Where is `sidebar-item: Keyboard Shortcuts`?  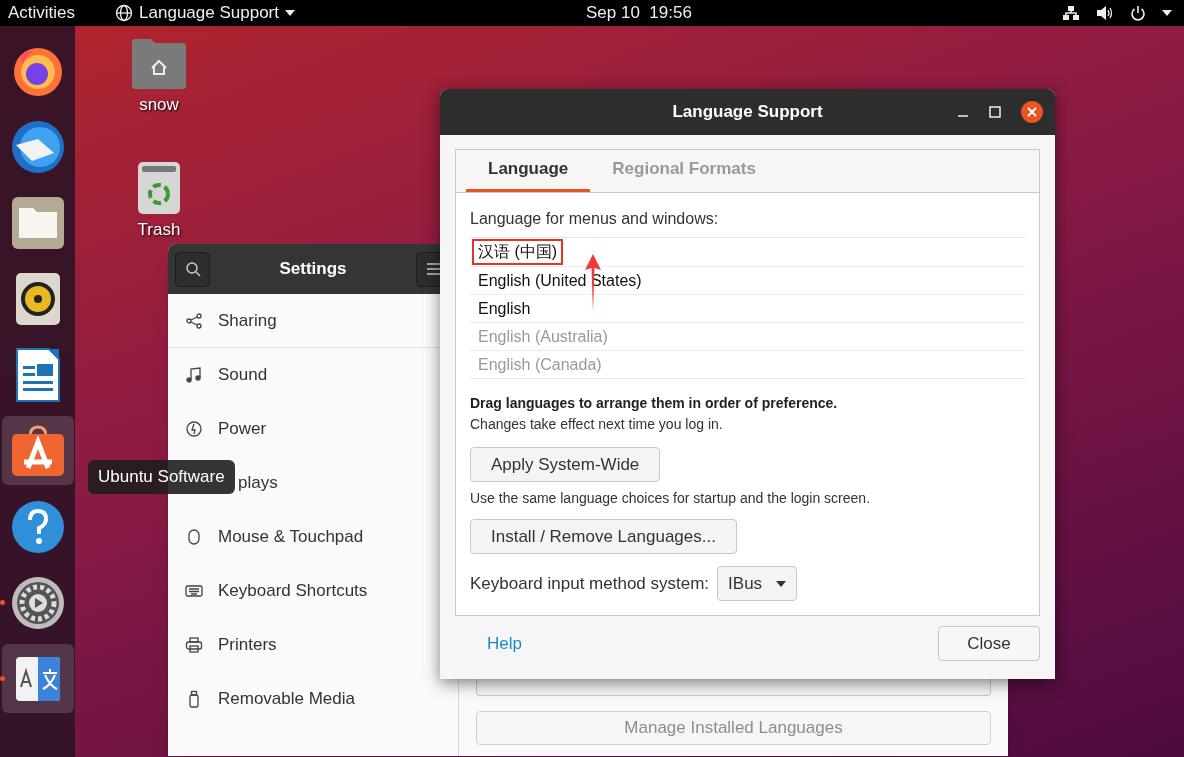
sidebar-item: Keyboard Shortcuts is located at coordinates (313, 591).